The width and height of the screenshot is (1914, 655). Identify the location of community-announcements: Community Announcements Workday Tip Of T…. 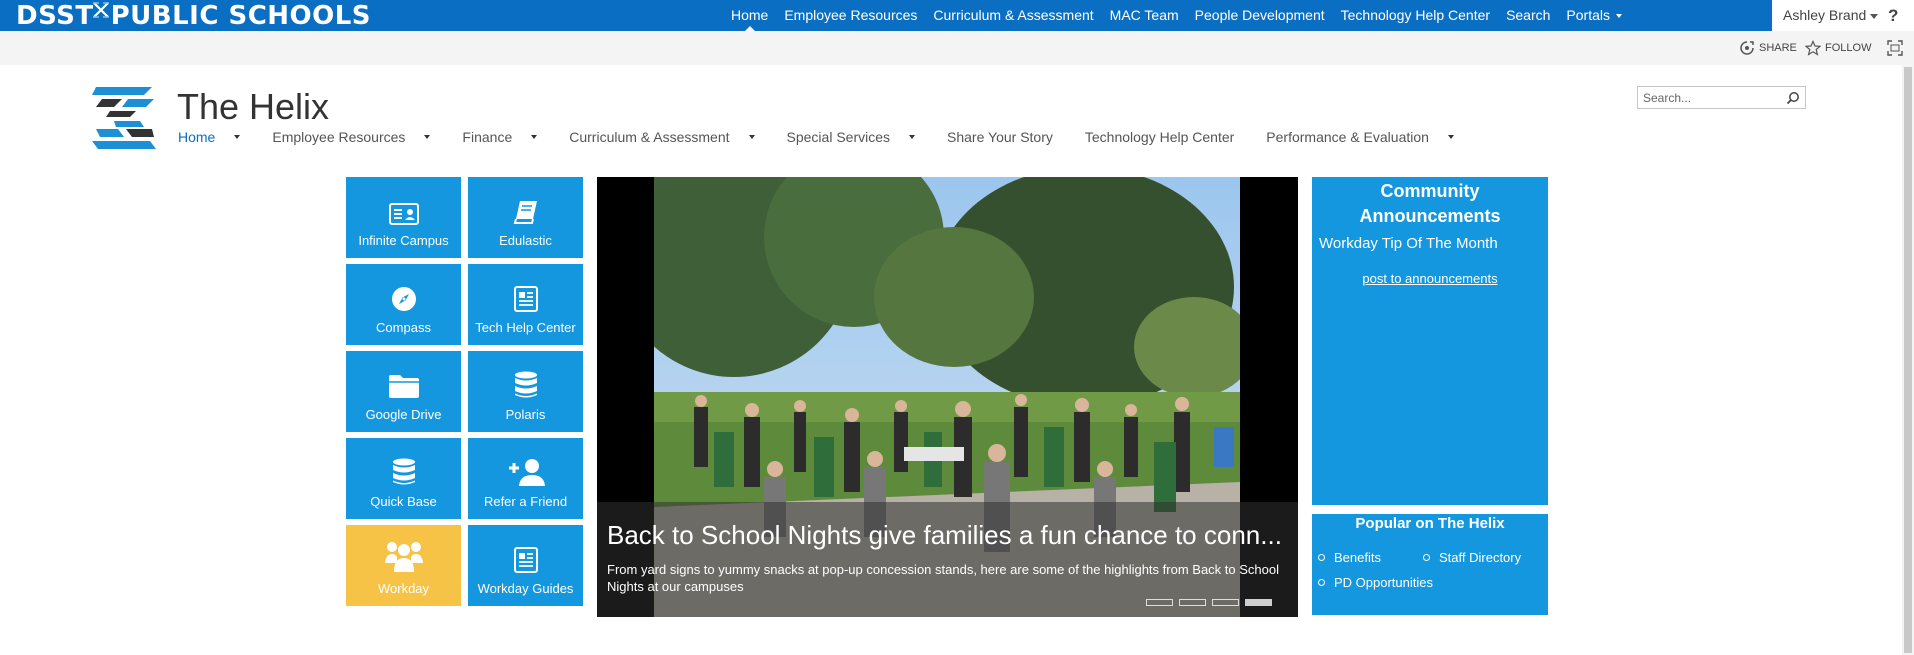
(1430, 341).